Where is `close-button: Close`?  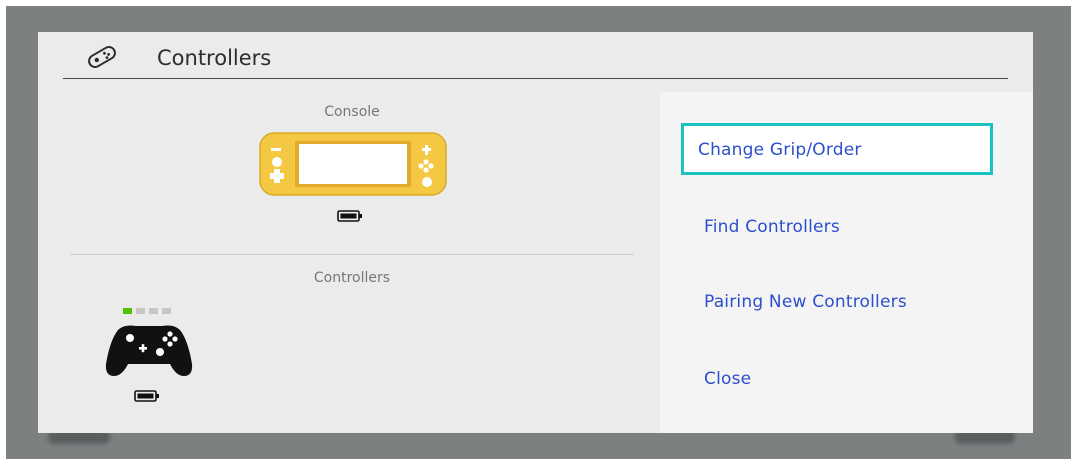
close-button: Close is located at coordinates (727, 379).